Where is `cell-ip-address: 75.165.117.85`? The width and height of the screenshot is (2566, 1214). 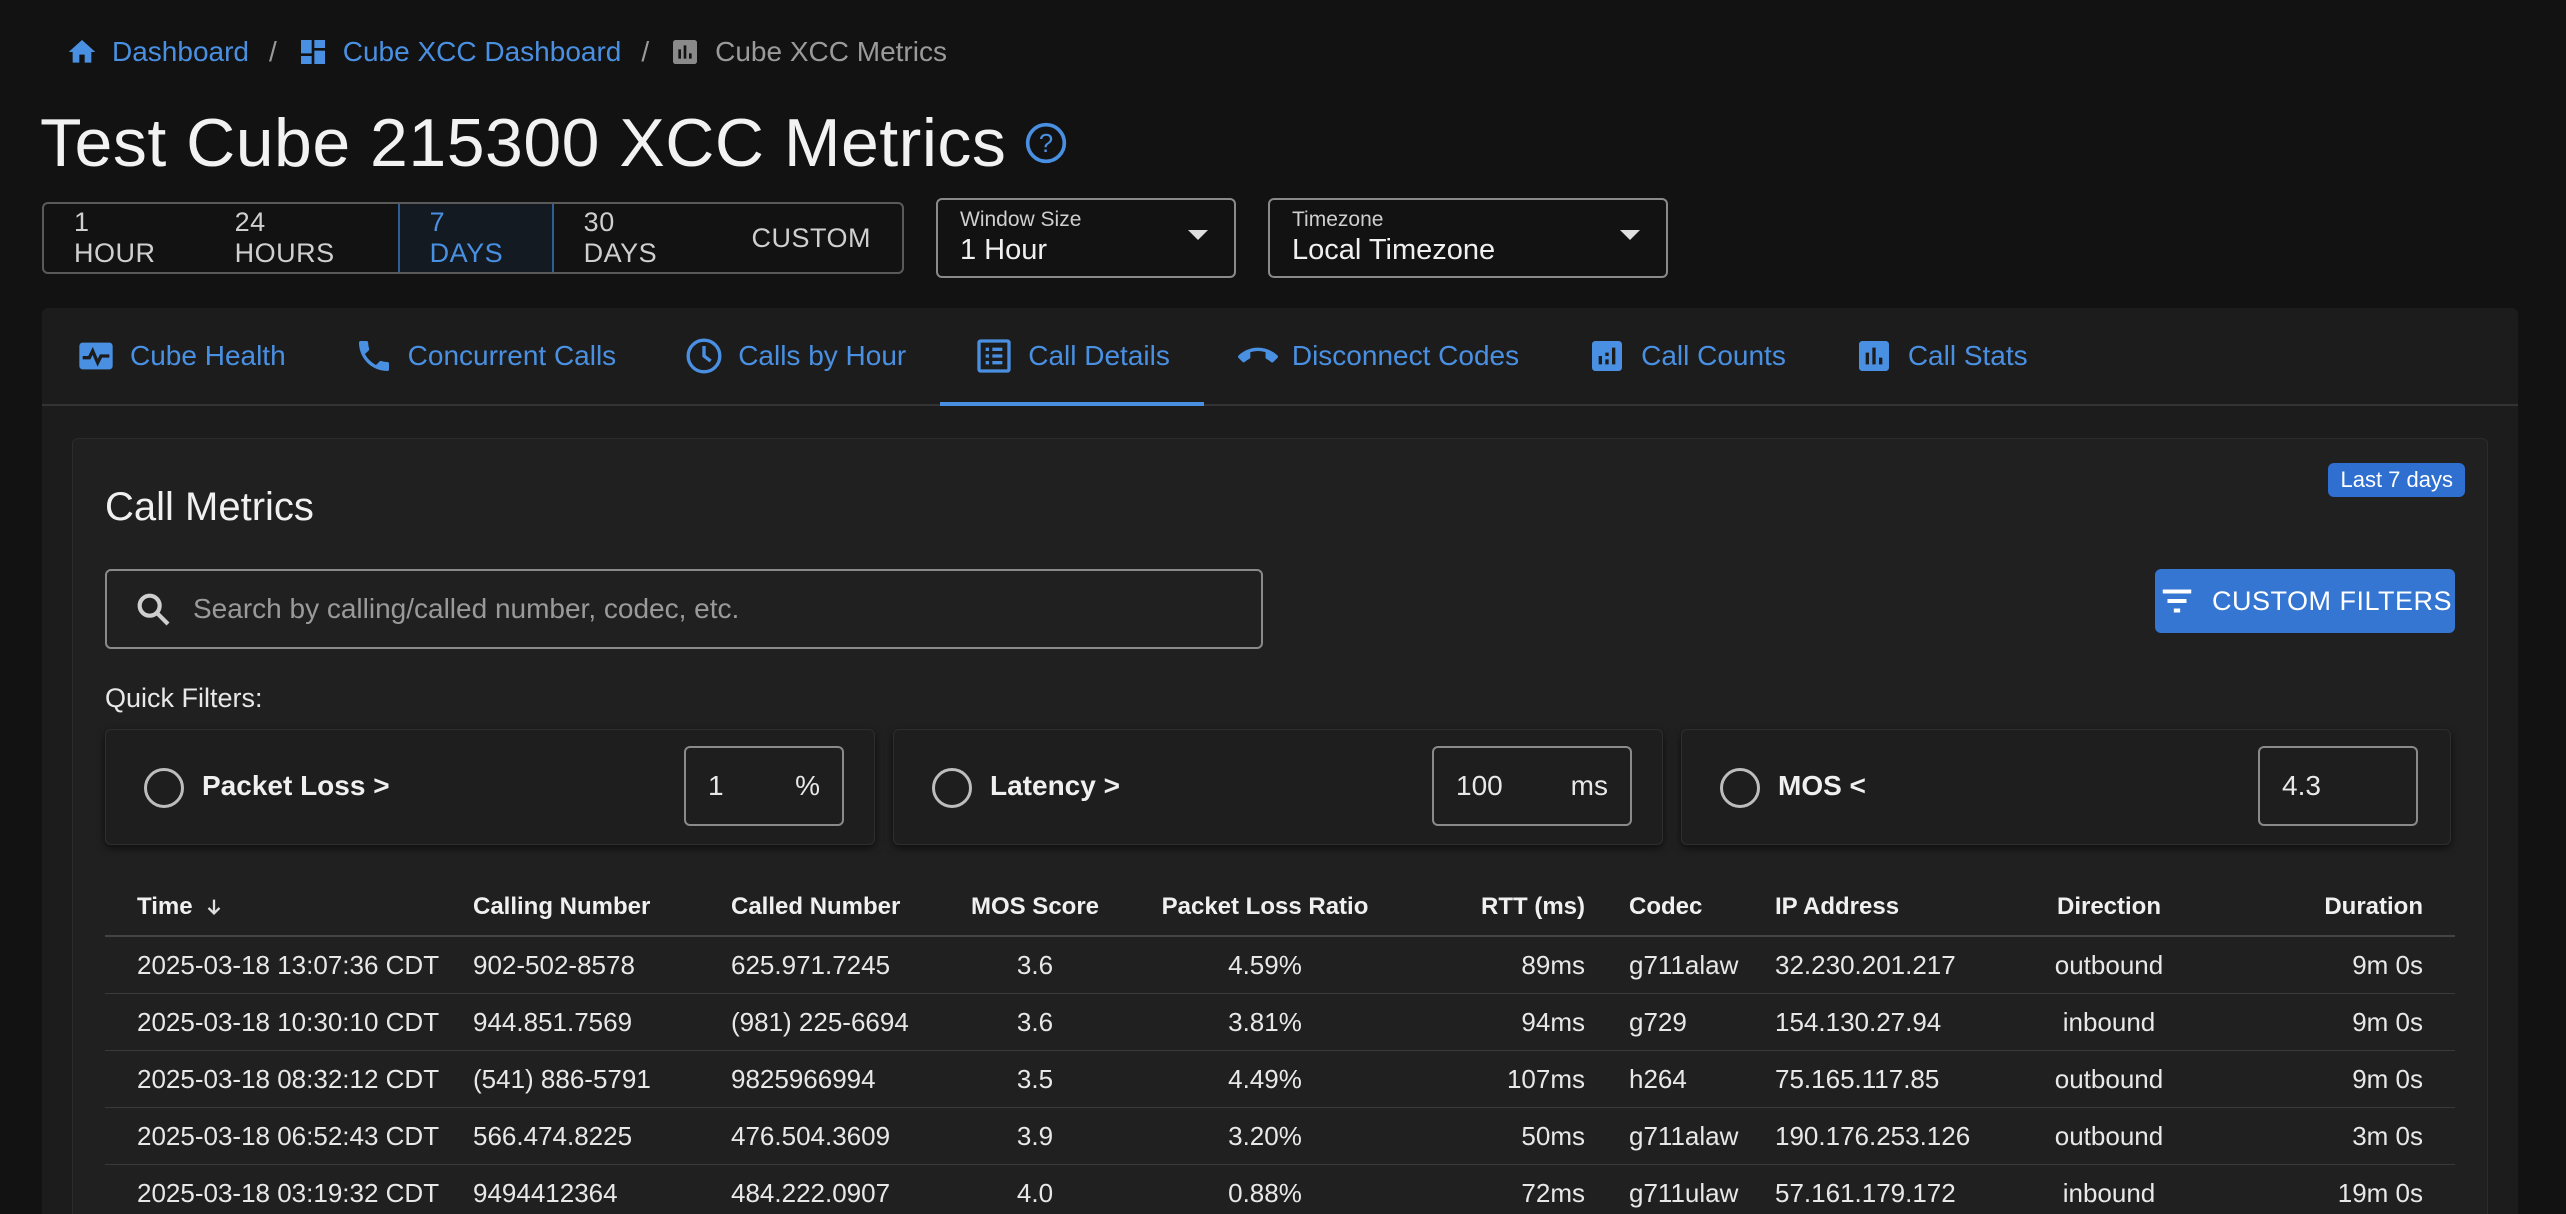
cell-ip-address: 75.165.117.85 is located at coordinates (1857, 1078).